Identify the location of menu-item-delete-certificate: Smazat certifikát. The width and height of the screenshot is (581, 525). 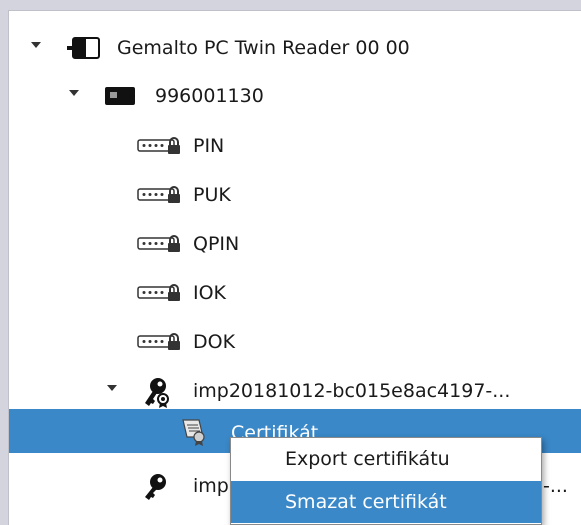
(386, 502).